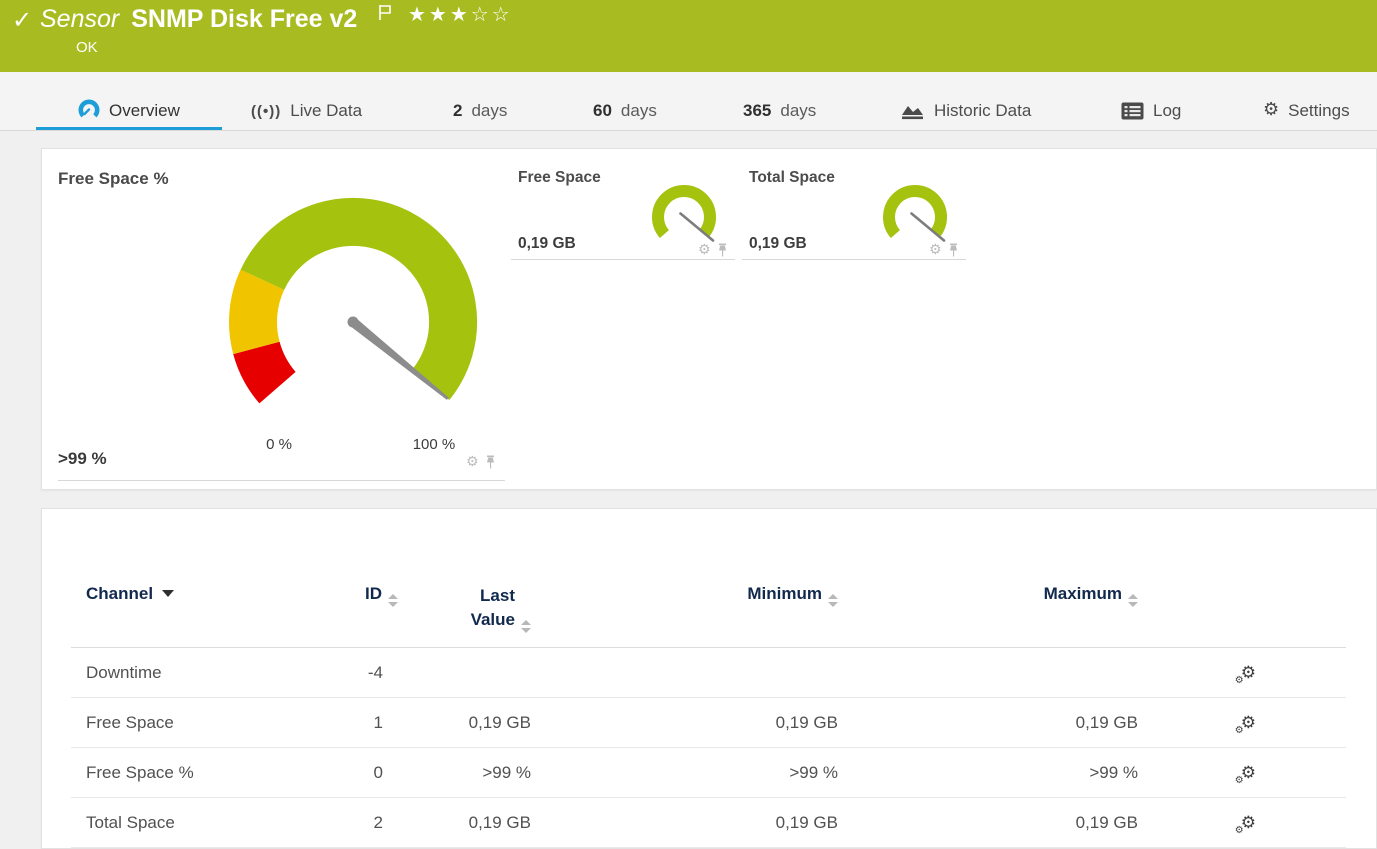  What do you see at coordinates (464, 772) in the screenshot?
I see `channel-last-value: >99 %` at bounding box center [464, 772].